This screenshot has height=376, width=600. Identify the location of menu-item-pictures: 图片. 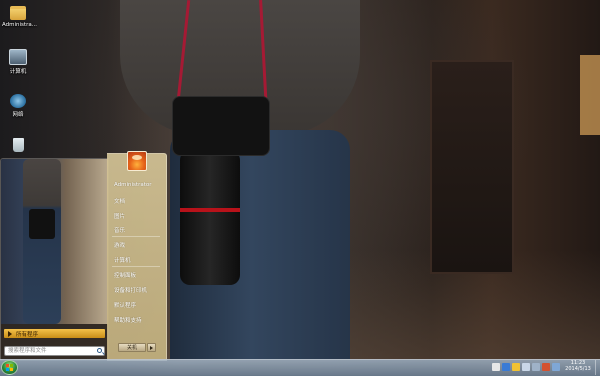
(119, 216).